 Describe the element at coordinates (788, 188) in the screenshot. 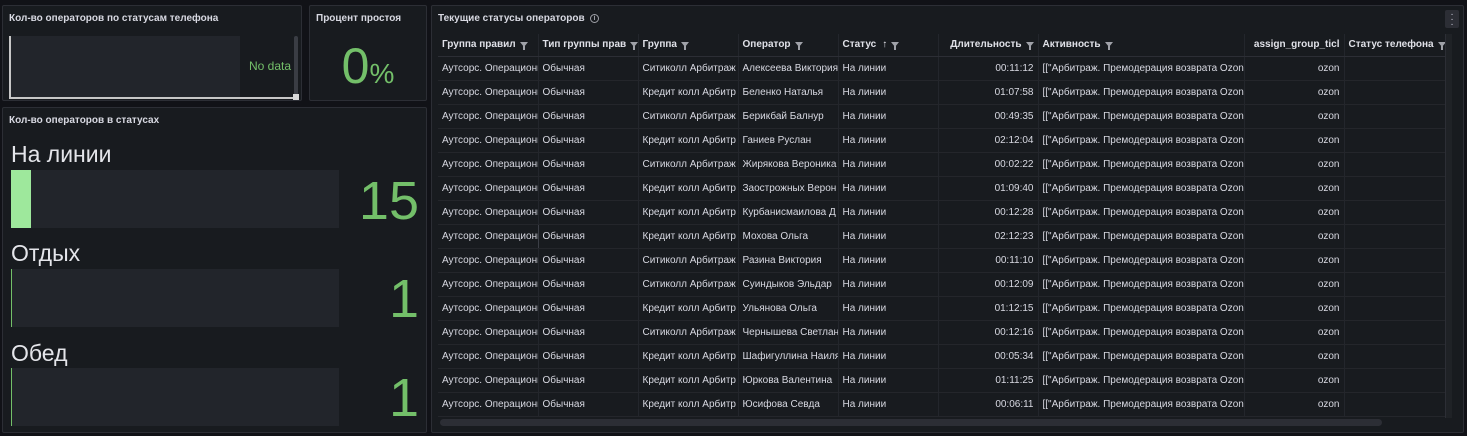

I see `table-cell: Заострожных Верон` at that location.